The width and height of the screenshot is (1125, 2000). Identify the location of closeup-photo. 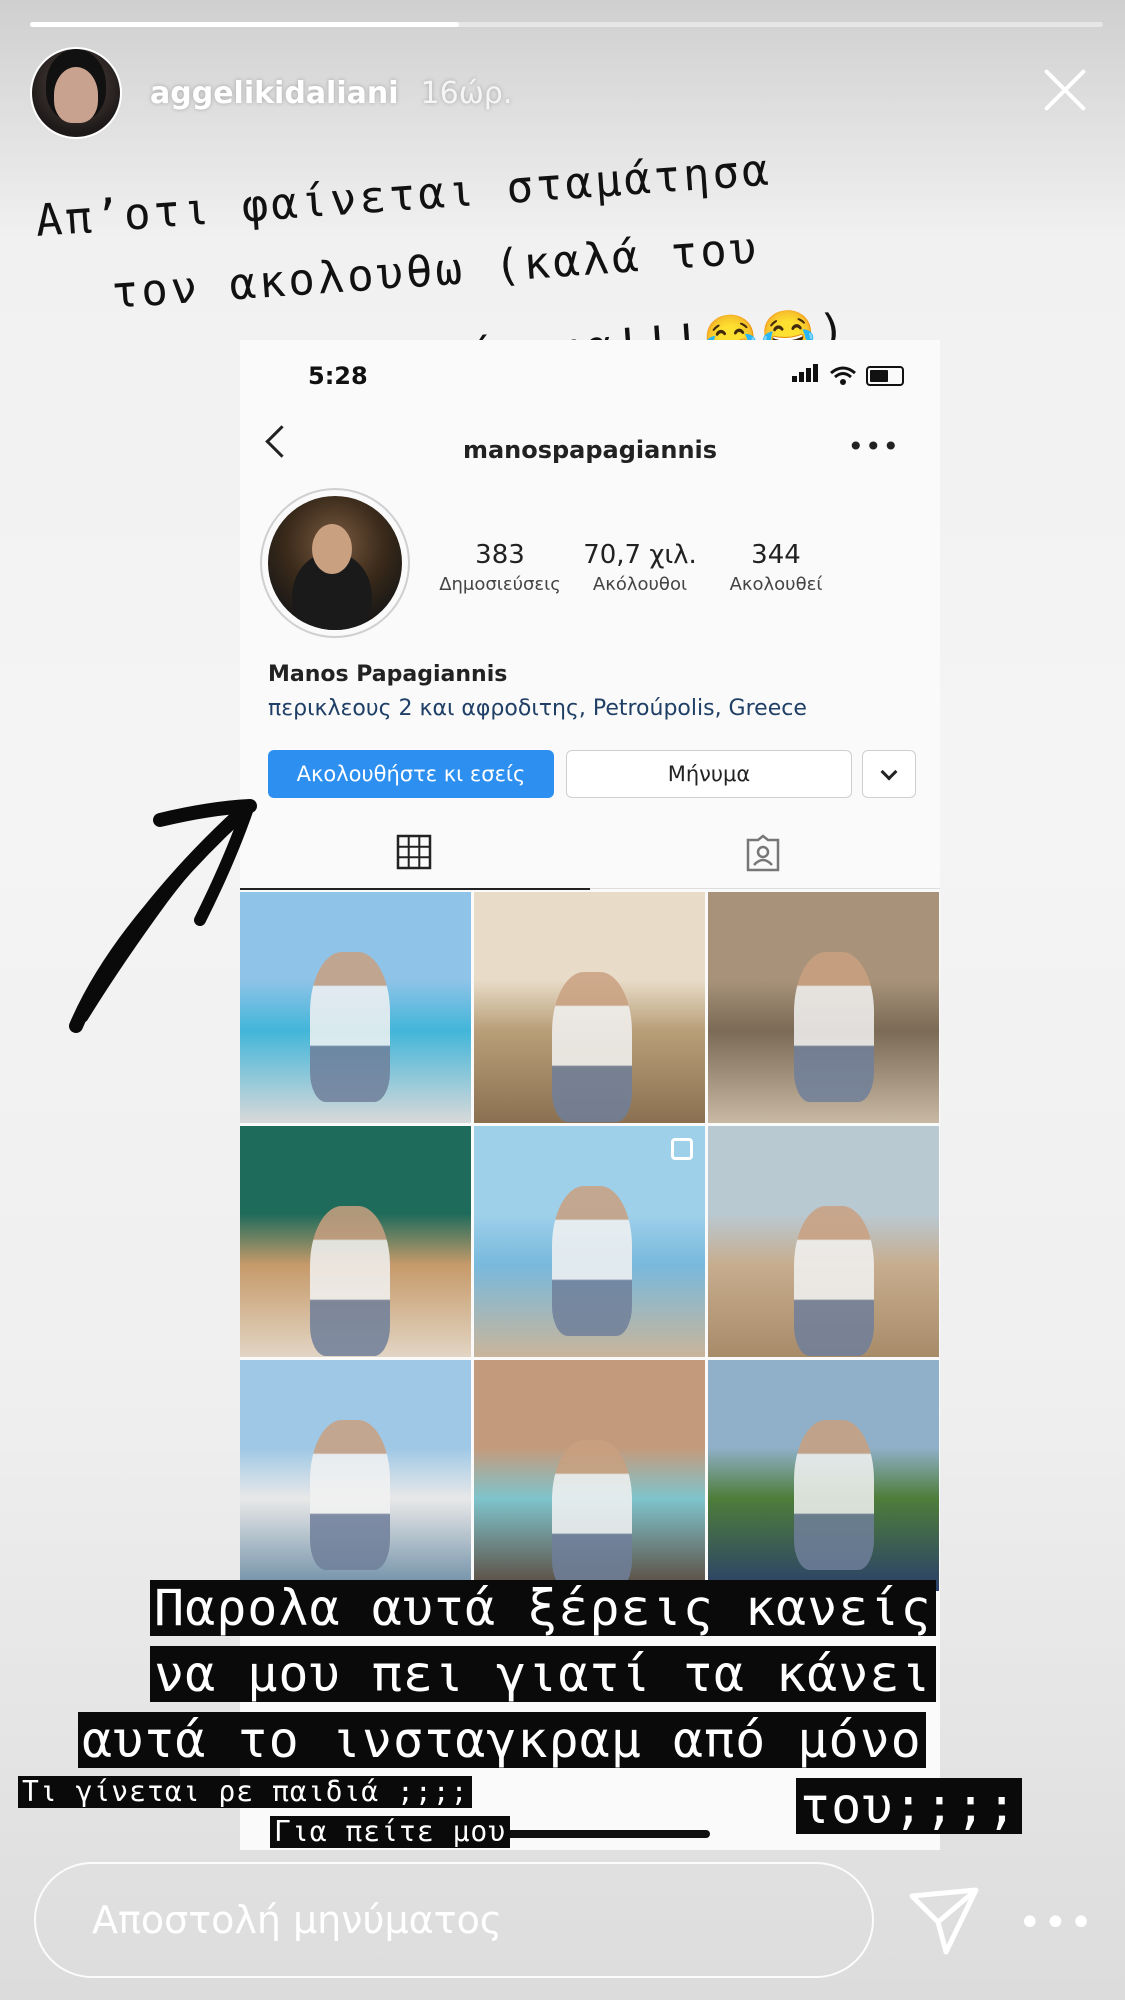
(589, 1475).